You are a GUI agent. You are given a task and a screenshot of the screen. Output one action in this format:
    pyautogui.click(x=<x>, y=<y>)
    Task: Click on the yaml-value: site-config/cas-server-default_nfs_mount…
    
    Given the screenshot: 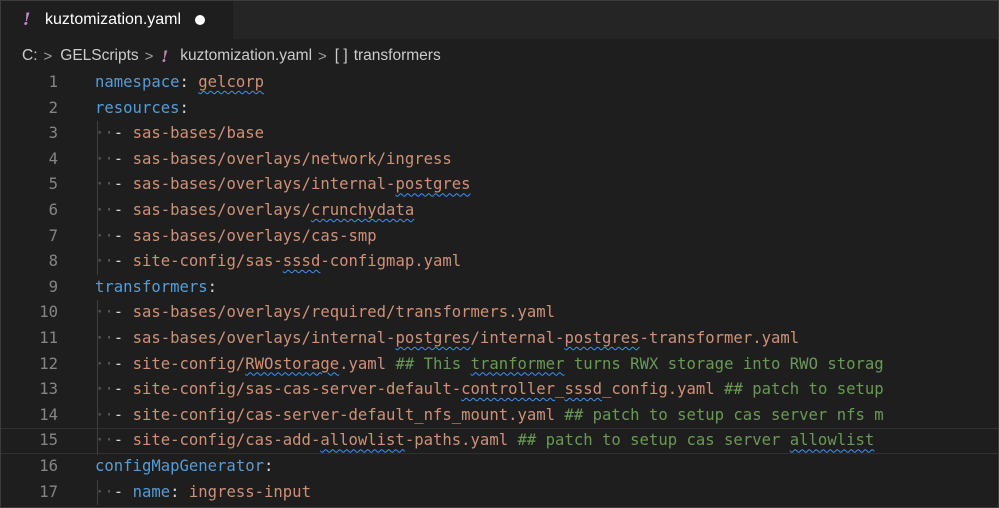 What is the action you would take?
    pyautogui.click(x=344, y=414)
    